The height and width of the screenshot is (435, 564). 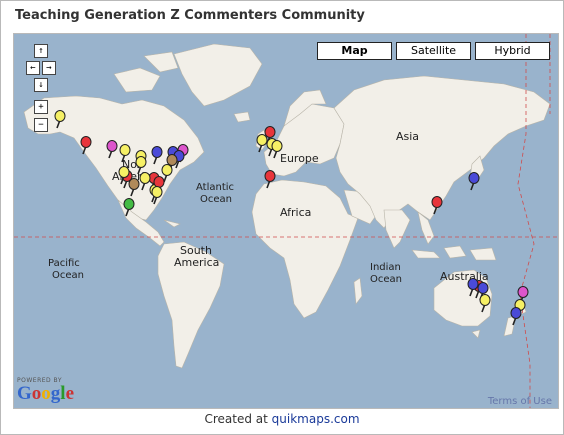 I want to click on label-south-america-2: America, so click(x=197, y=262).